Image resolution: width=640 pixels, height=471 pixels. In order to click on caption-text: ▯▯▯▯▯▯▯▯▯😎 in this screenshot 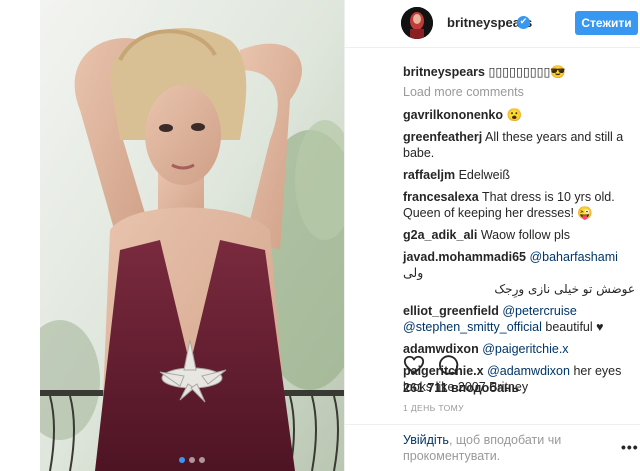, I will do `click(527, 72)`.